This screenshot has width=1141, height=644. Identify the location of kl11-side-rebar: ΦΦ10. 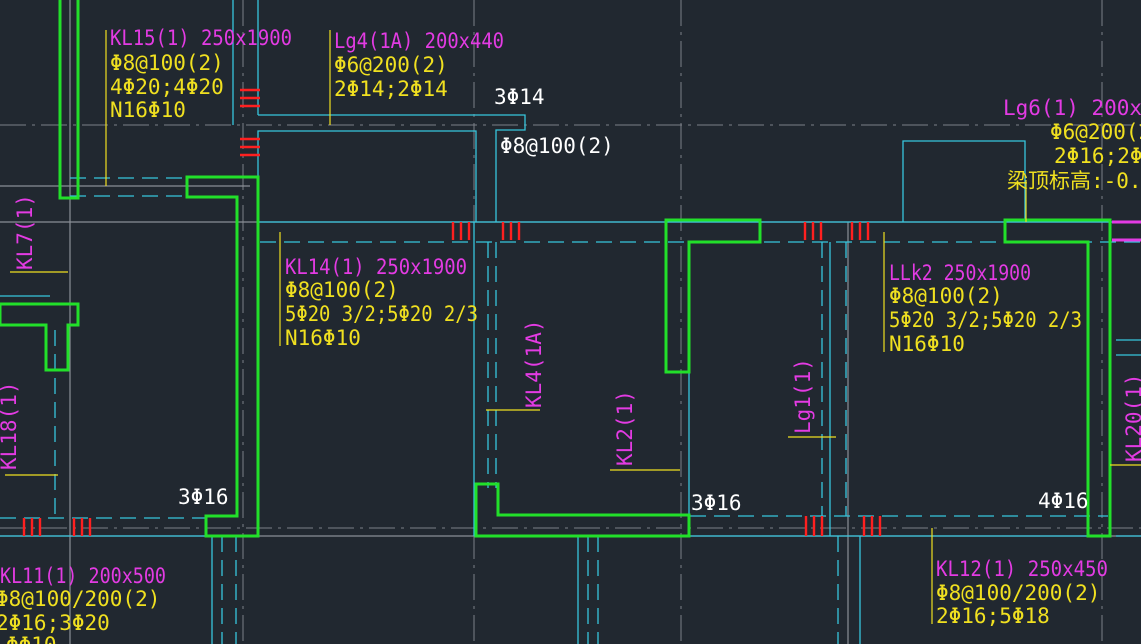
(31, 638).